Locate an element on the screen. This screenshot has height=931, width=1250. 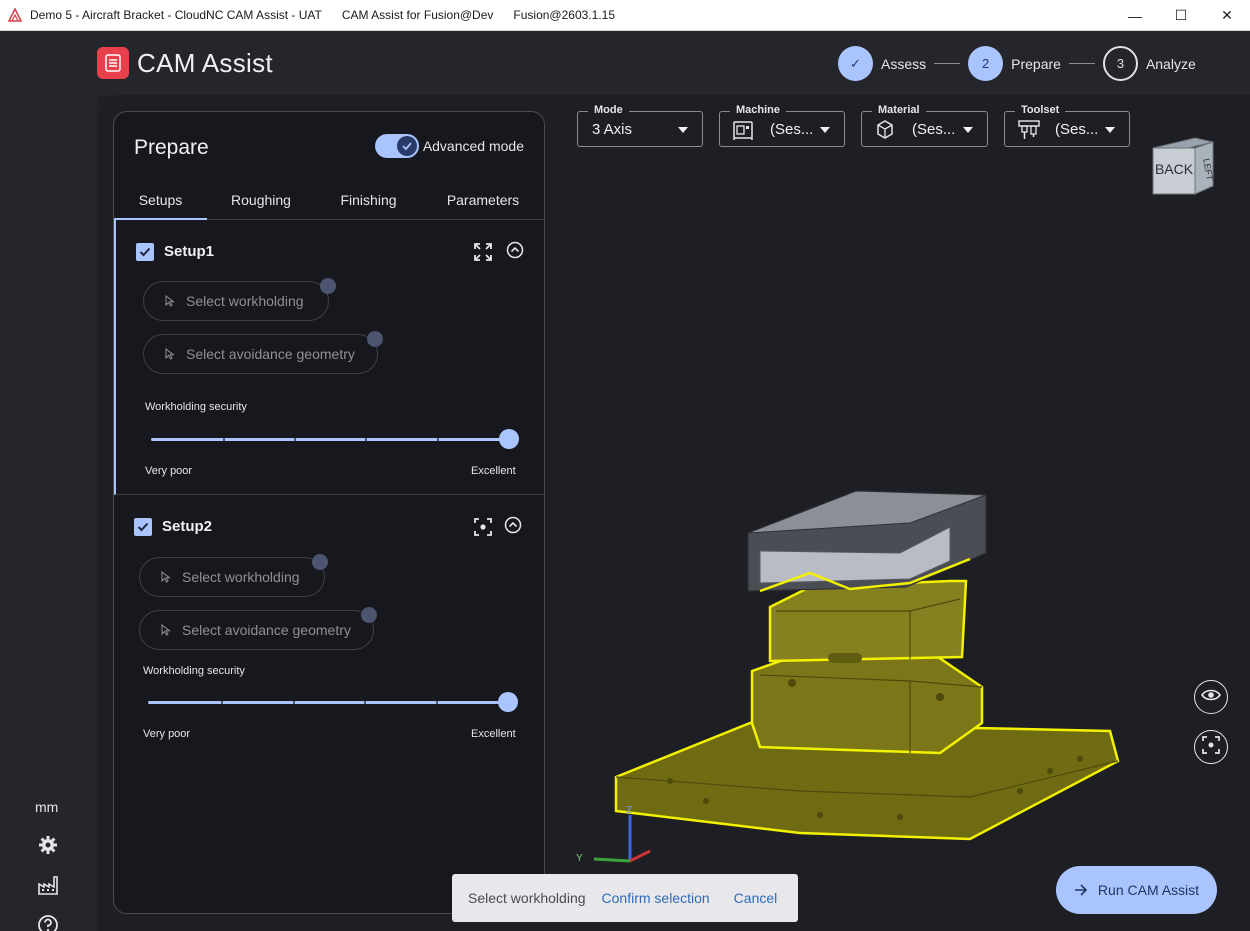
step-prepare-label: Prepare is located at coordinates (1036, 64).